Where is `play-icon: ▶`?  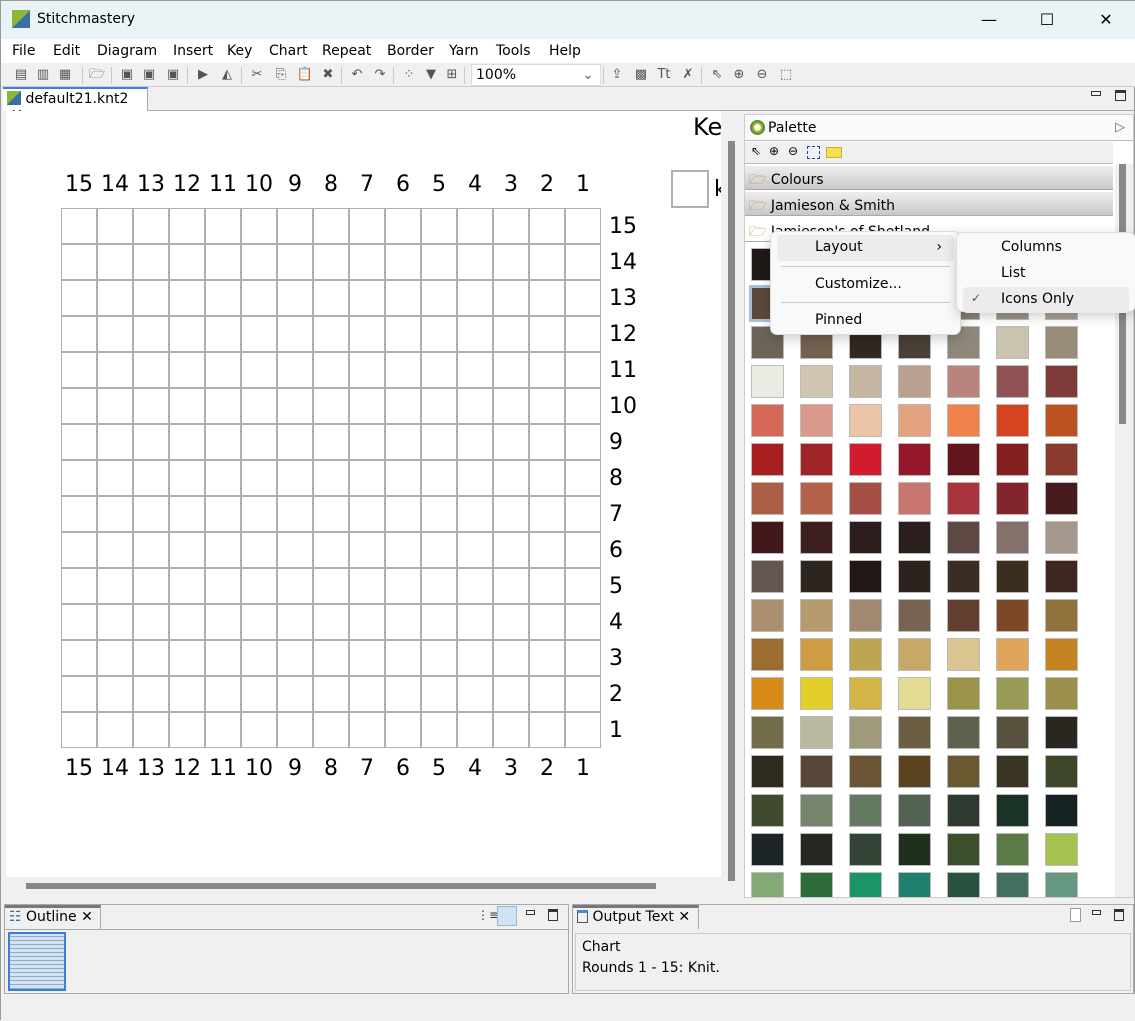 play-icon: ▶ is located at coordinates (203, 75).